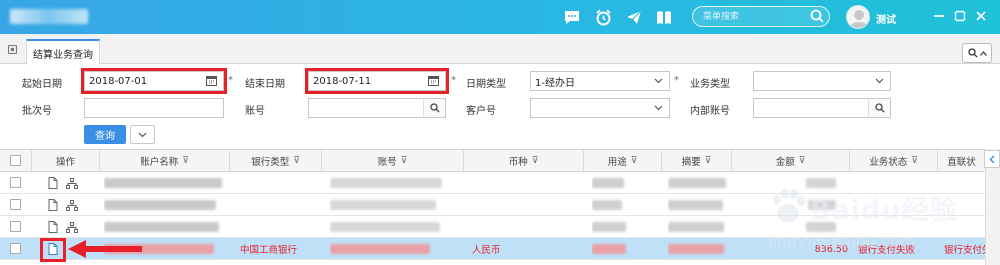  Describe the element at coordinates (789, 205) in the screenshot. I see `baidu-paw-logo` at that location.